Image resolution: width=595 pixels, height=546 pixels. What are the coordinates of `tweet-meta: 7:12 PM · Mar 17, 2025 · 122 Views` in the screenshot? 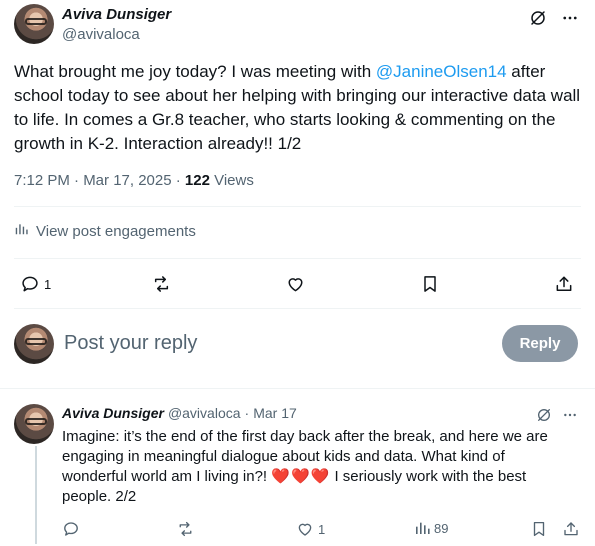 It's located at (134, 180).